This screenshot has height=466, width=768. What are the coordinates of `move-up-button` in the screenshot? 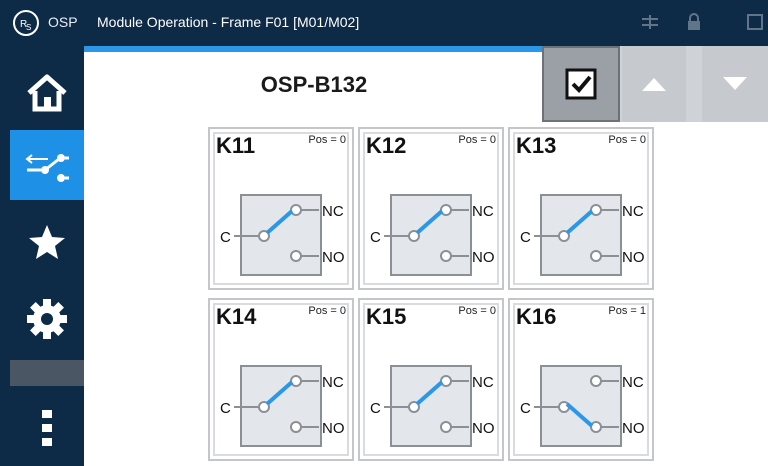 It's located at (654, 84).